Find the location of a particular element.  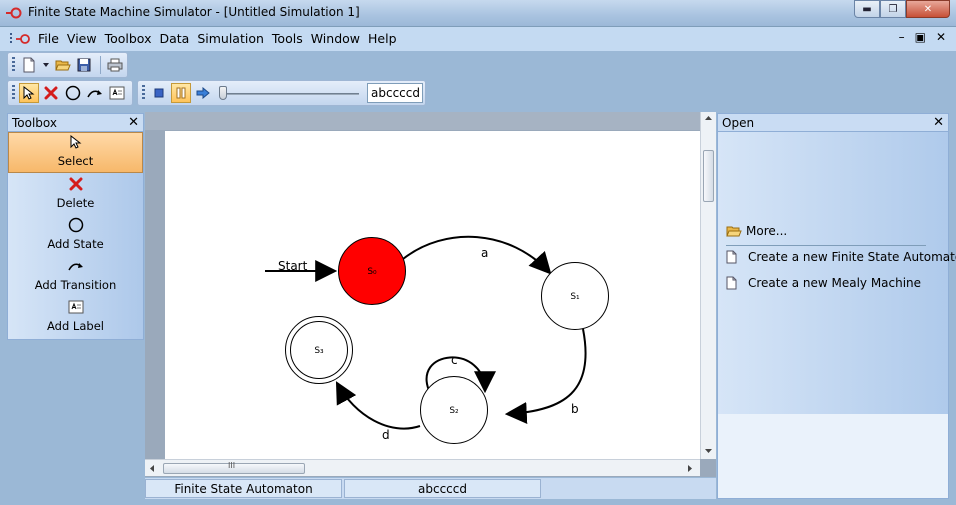

menu-file: File is located at coordinates (51, 38).